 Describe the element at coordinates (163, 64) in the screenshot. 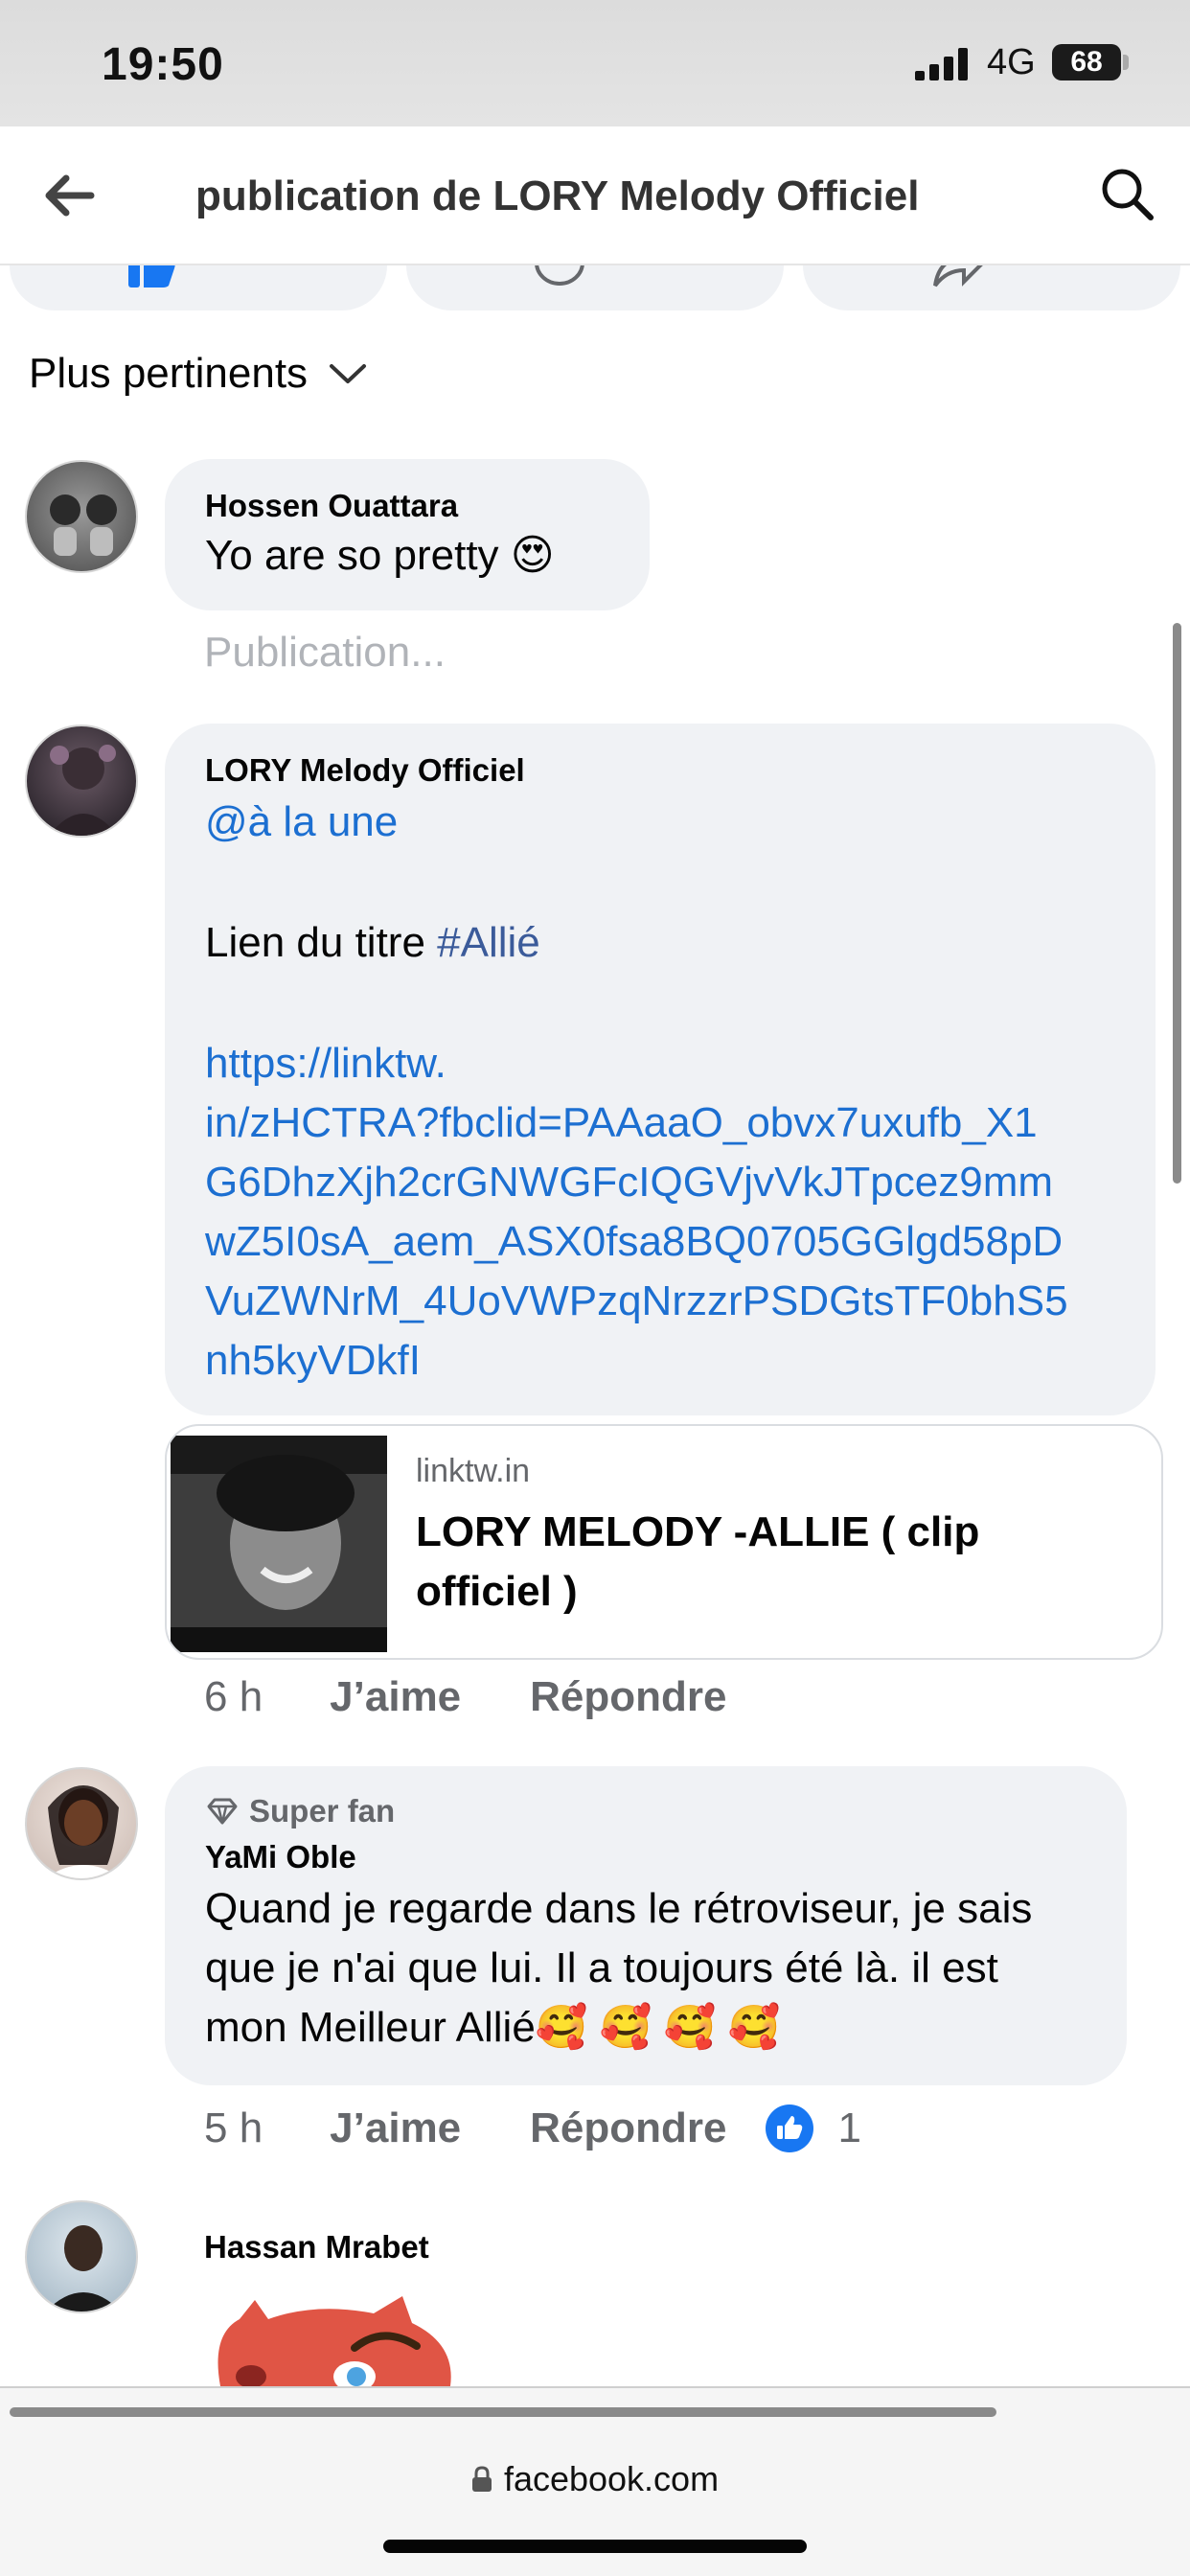

I see `status-time: 19:50` at that location.